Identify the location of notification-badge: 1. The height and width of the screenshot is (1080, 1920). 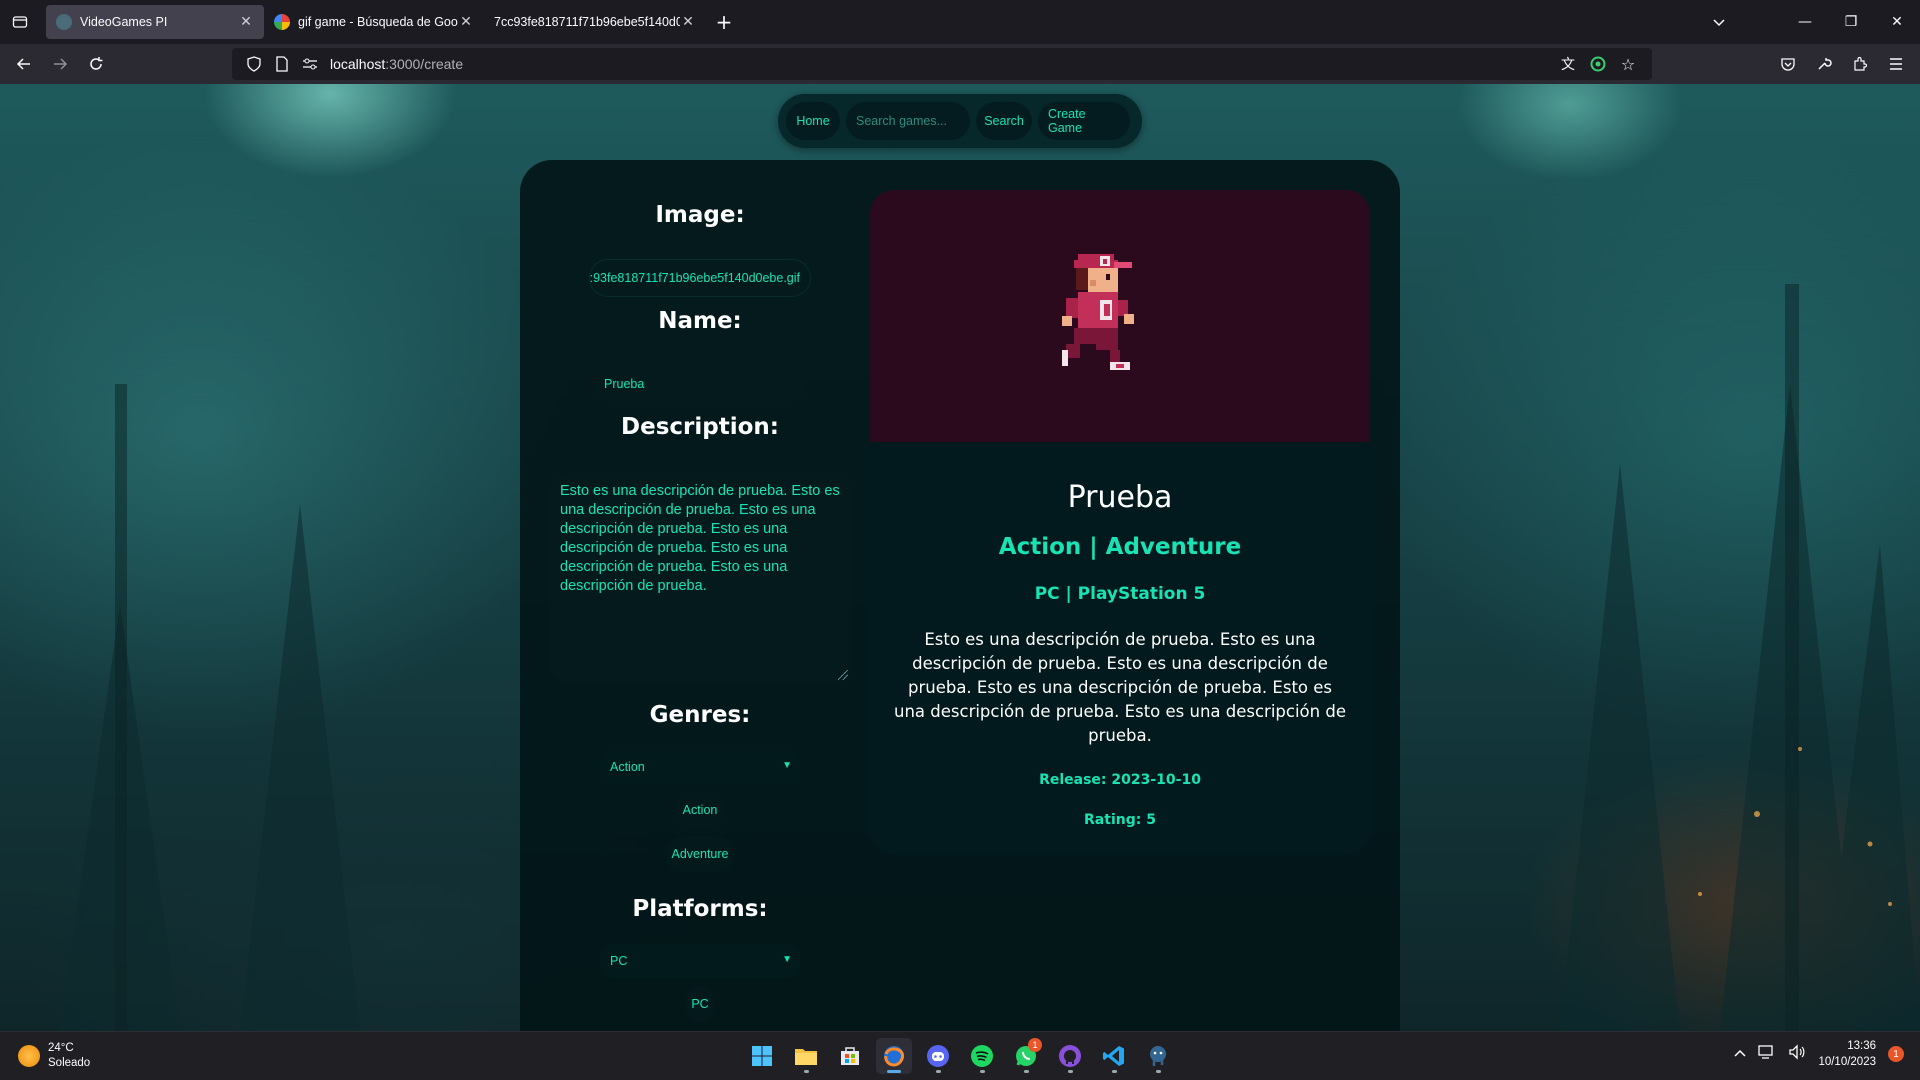
(1896, 1054).